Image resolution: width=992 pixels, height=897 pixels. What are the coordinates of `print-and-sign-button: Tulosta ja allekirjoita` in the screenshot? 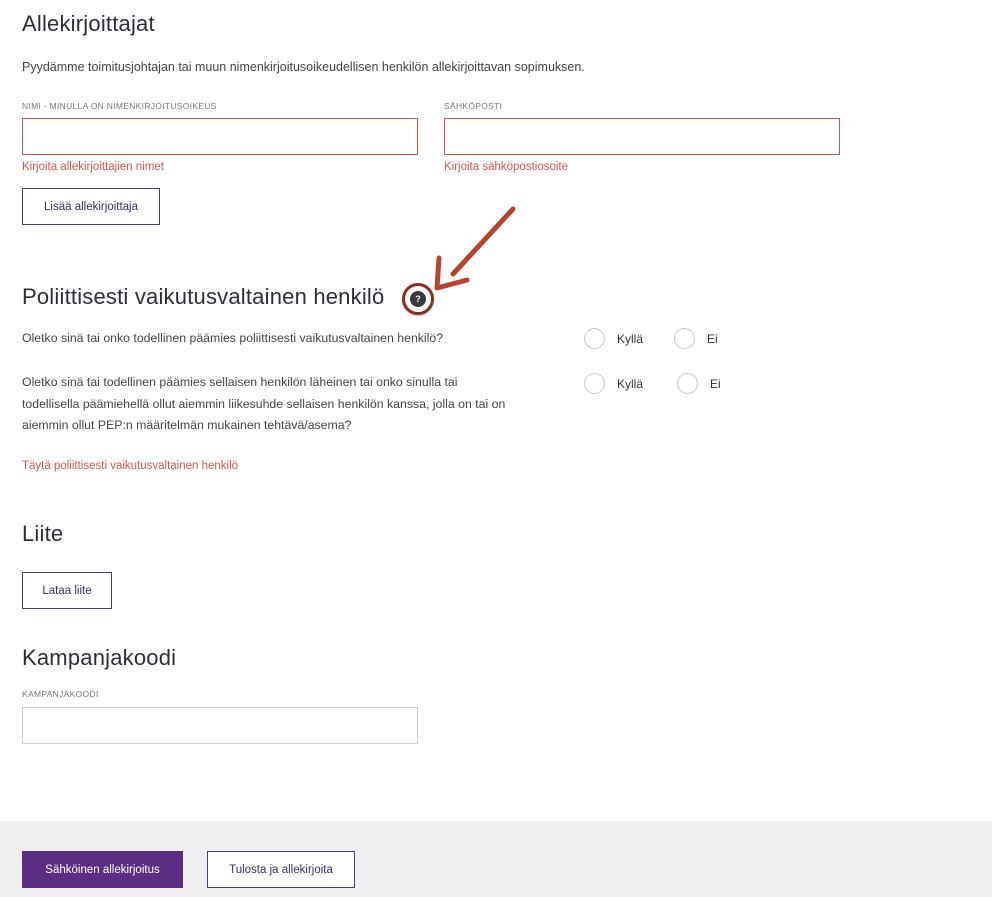 It's located at (281, 869).